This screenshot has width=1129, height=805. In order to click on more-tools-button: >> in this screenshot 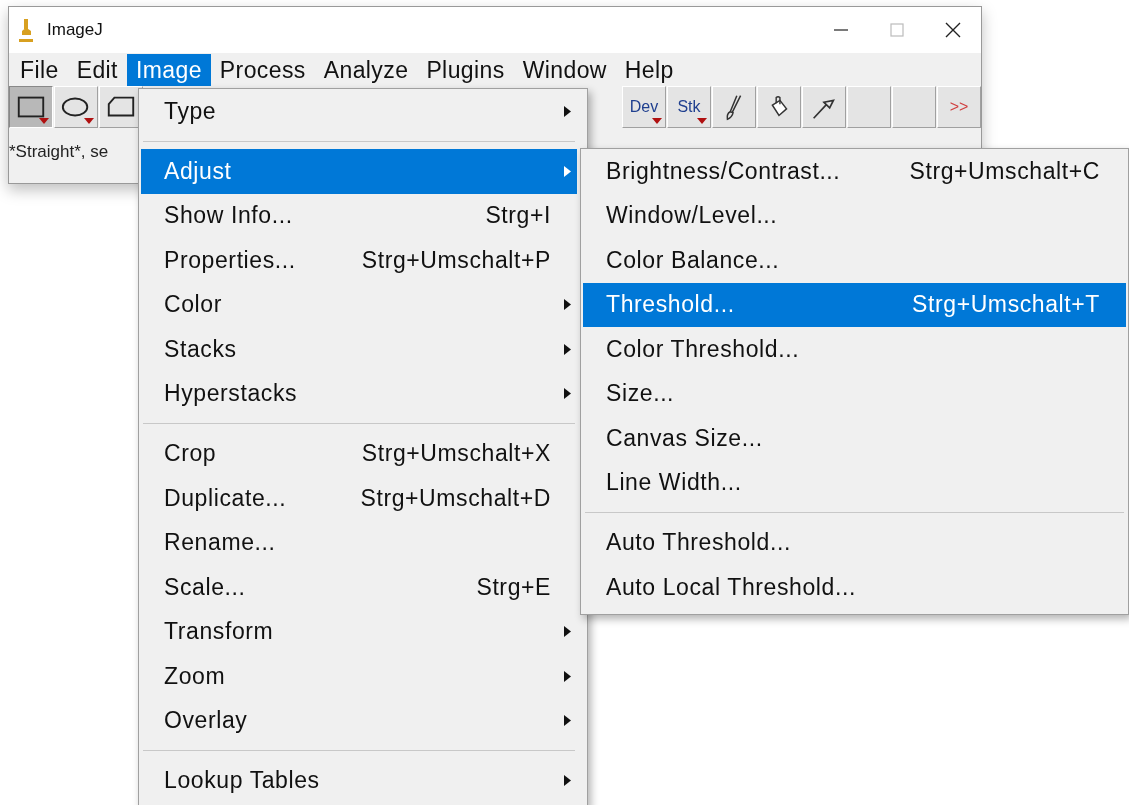, I will do `click(959, 107)`.